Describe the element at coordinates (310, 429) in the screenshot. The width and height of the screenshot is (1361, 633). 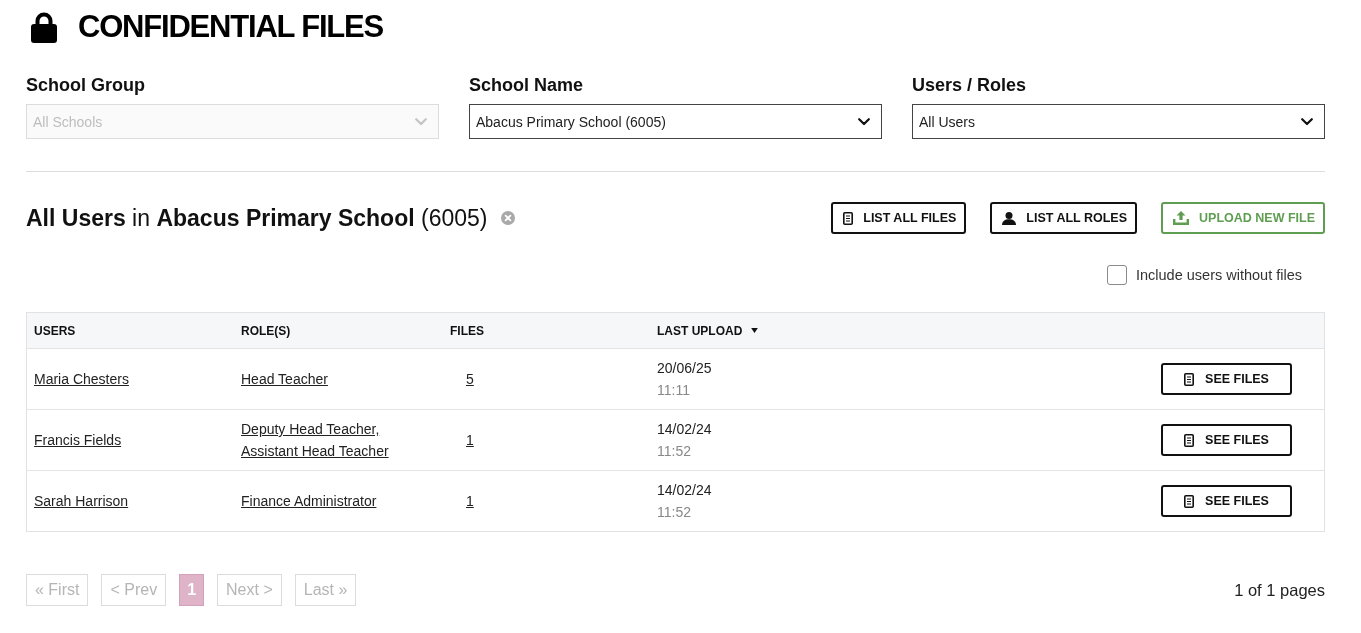
I see `role-link: Deputy Head Teacher,` at that location.